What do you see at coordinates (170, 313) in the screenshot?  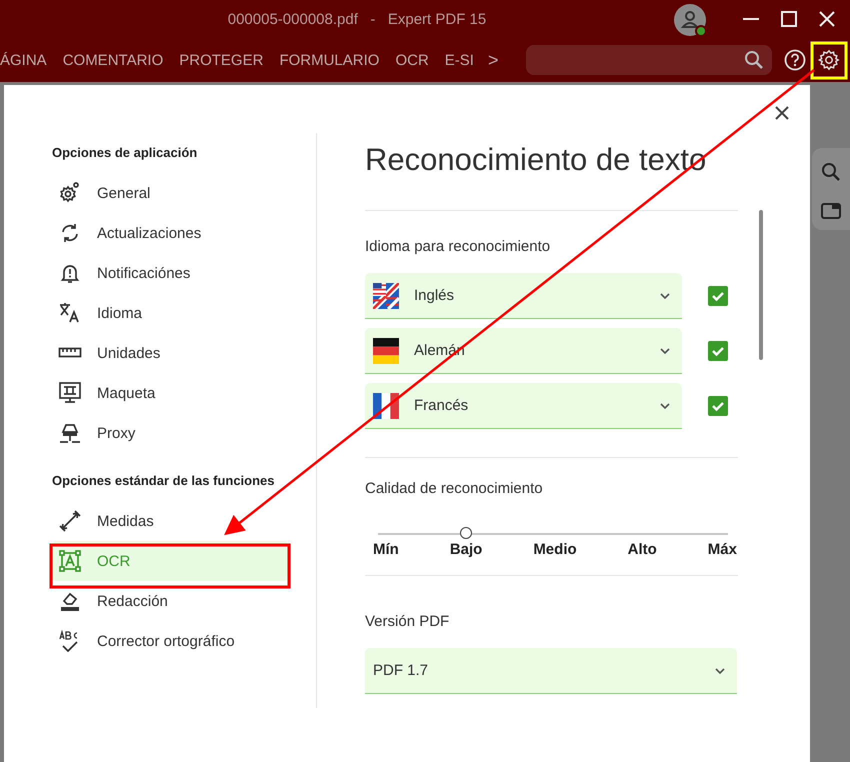 I see `sidebar-item: Idioma` at bounding box center [170, 313].